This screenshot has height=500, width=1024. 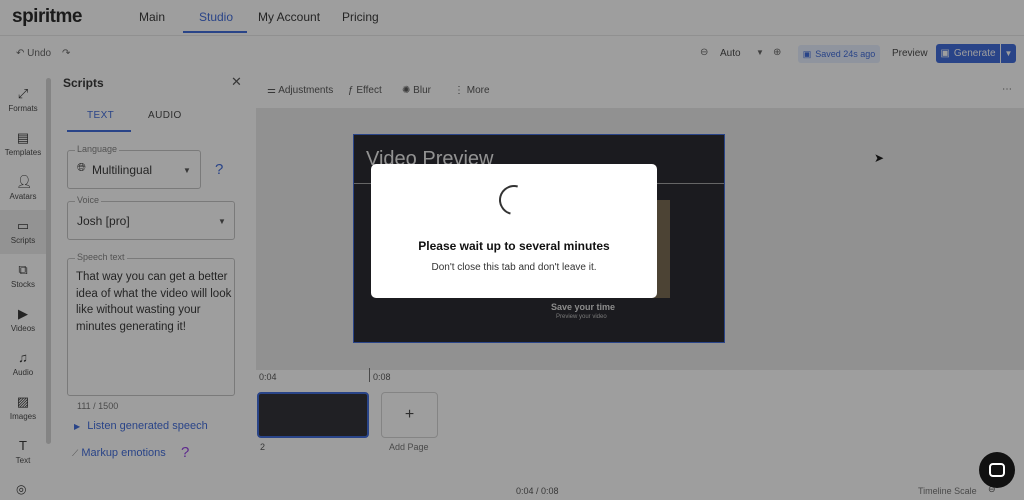 I want to click on mouse-cursor-icon: ➤, so click(x=879, y=158).